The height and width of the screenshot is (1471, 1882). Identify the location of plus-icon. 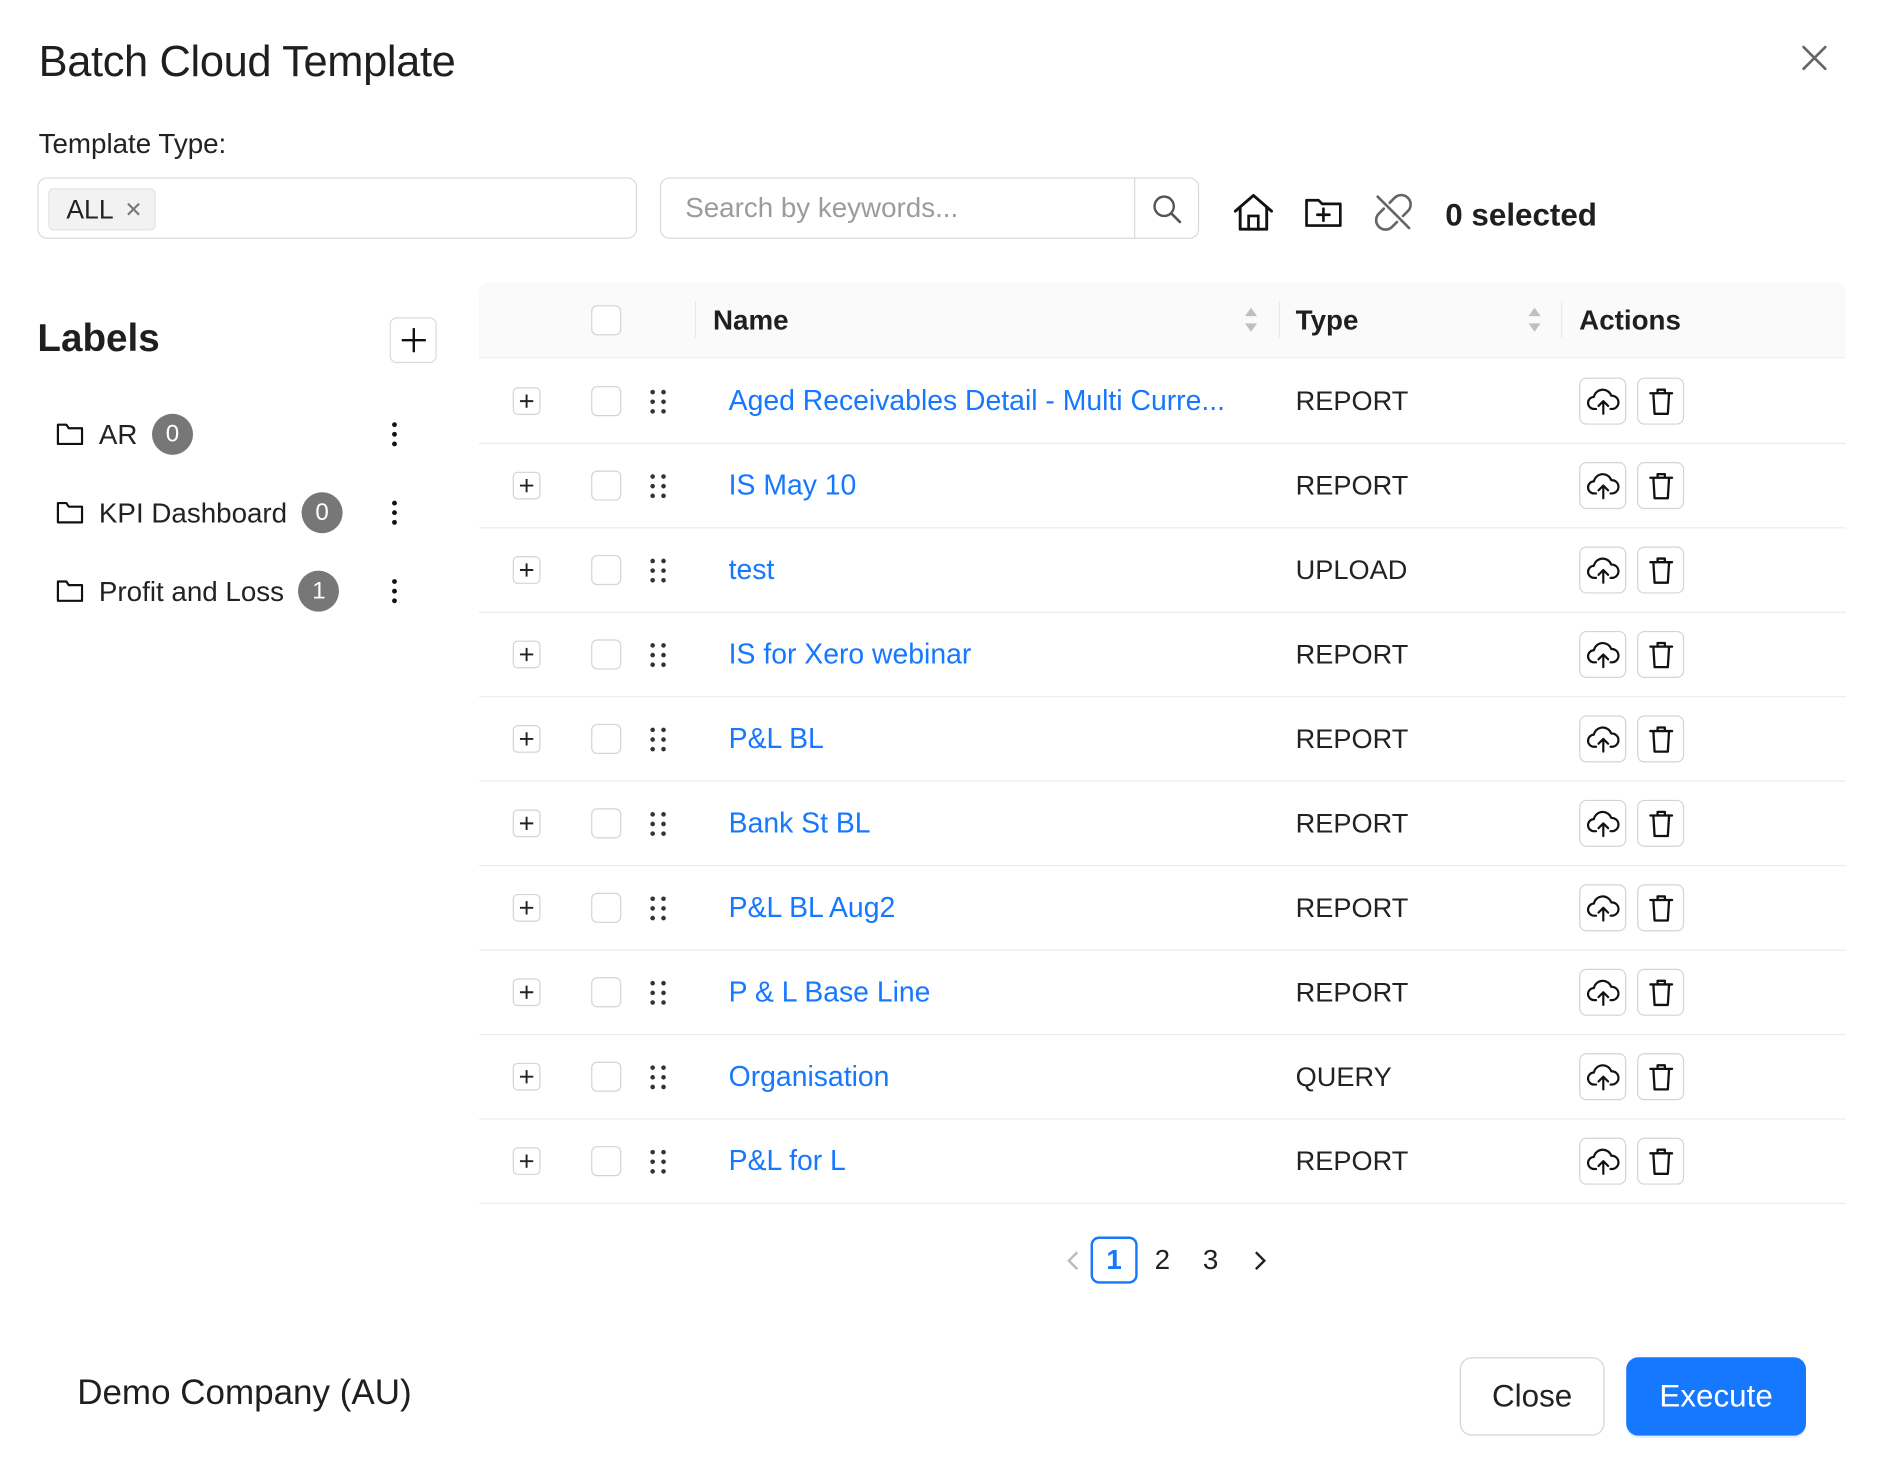
(526, 654).